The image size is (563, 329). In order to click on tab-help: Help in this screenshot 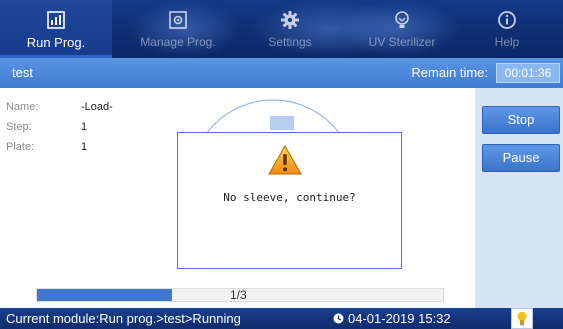, I will do `click(507, 29)`.